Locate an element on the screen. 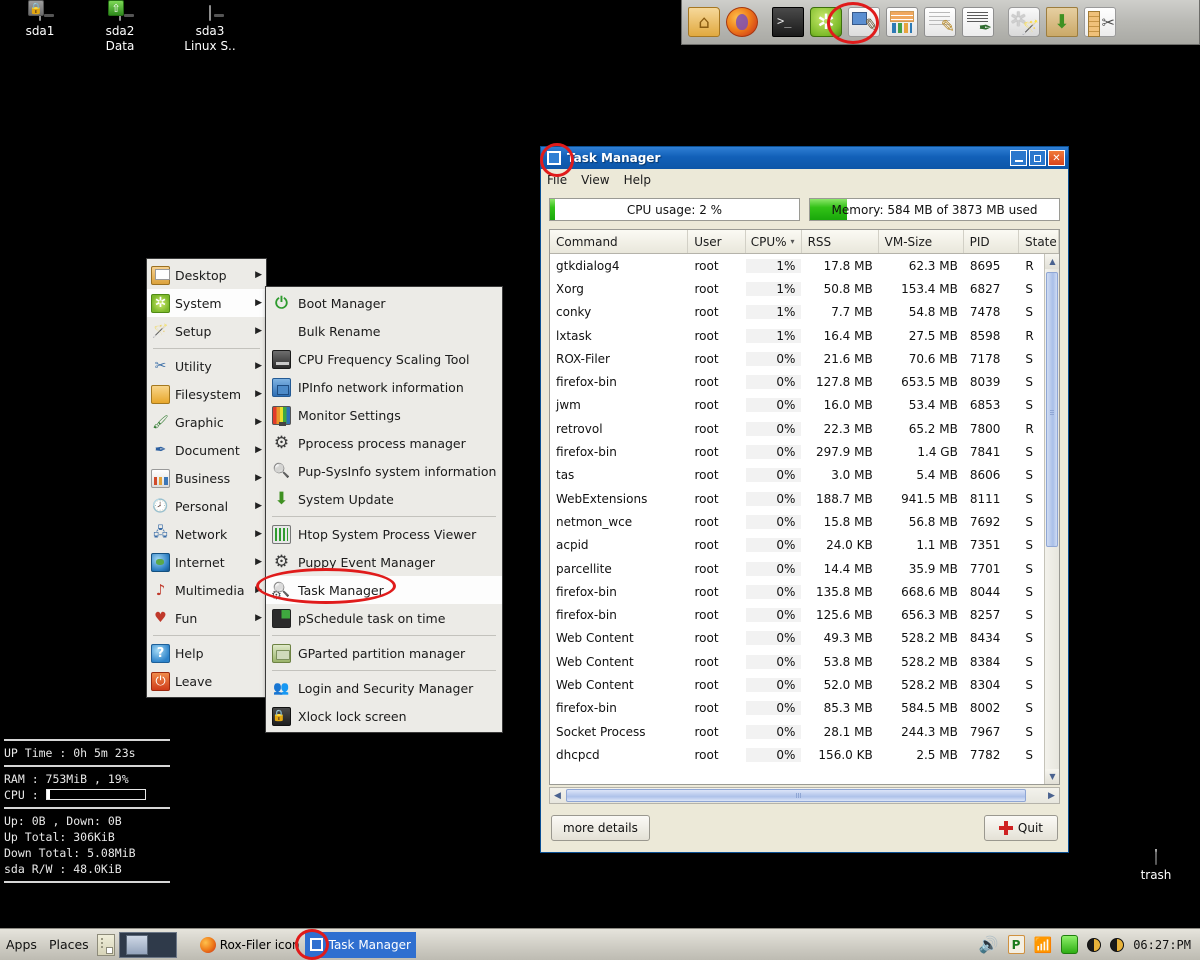  horizontal-scroll-thumb is located at coordinates (796, 795).